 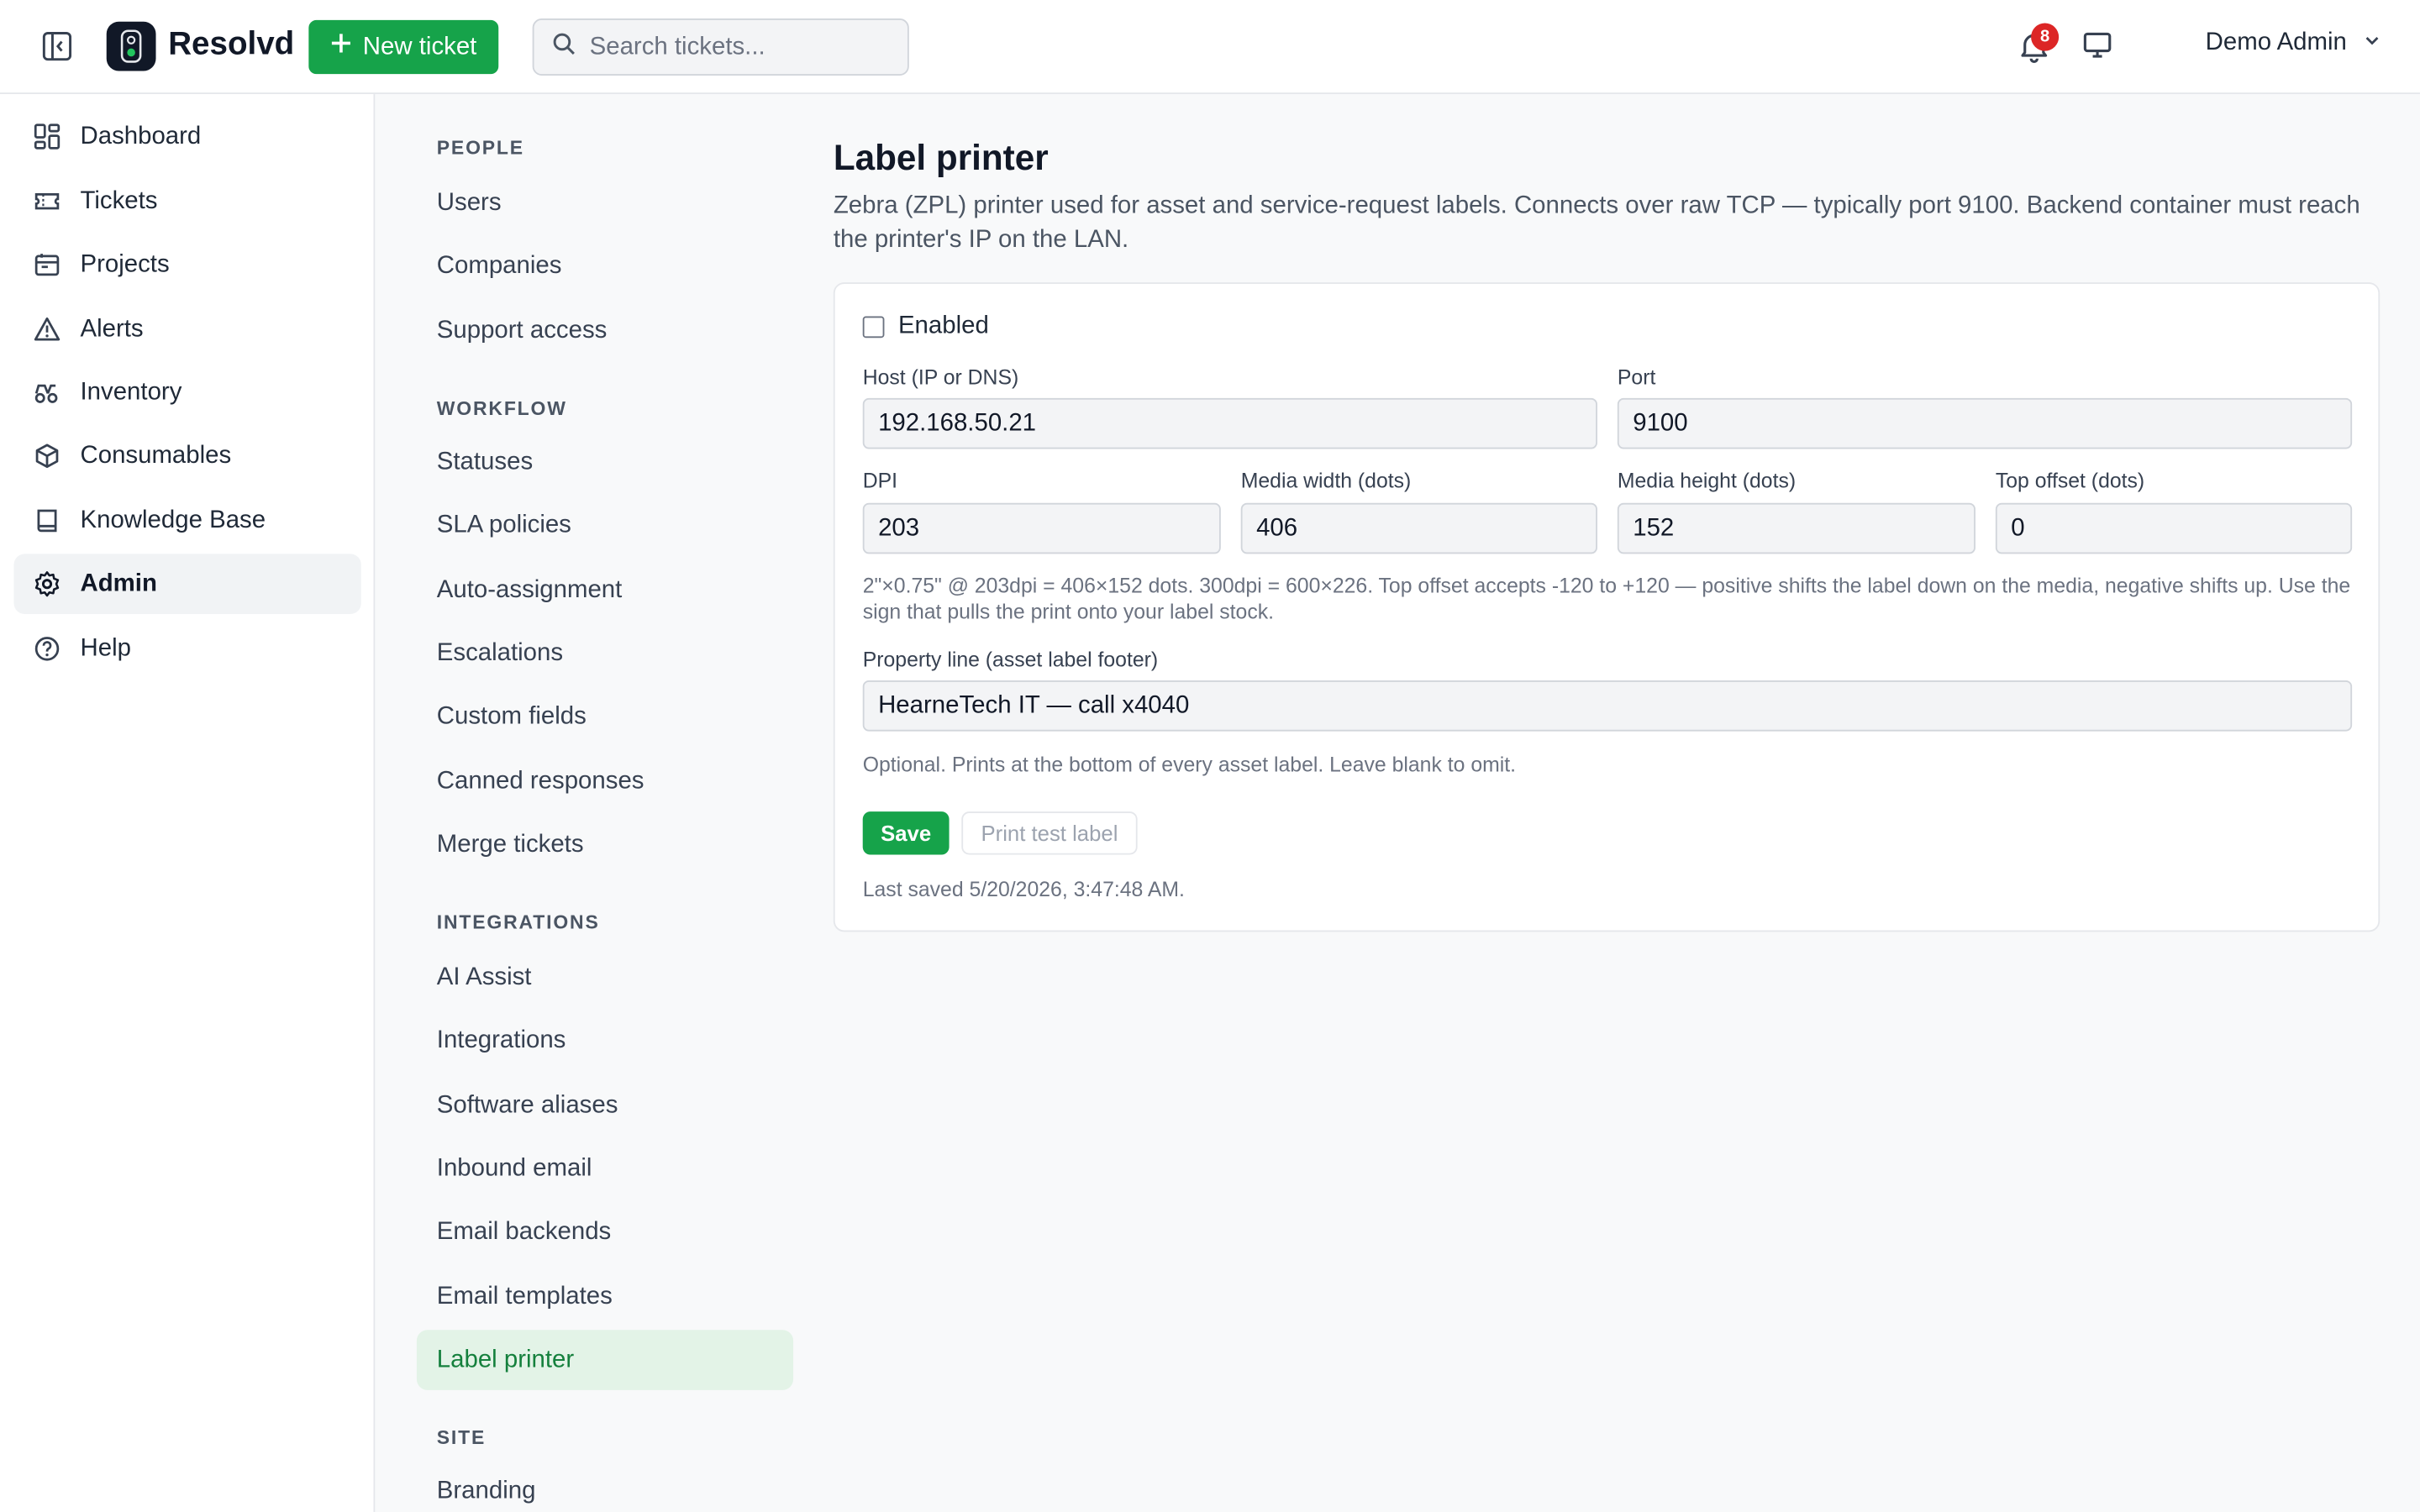 I want to click on gear-icon, so click(x=47, y=584).